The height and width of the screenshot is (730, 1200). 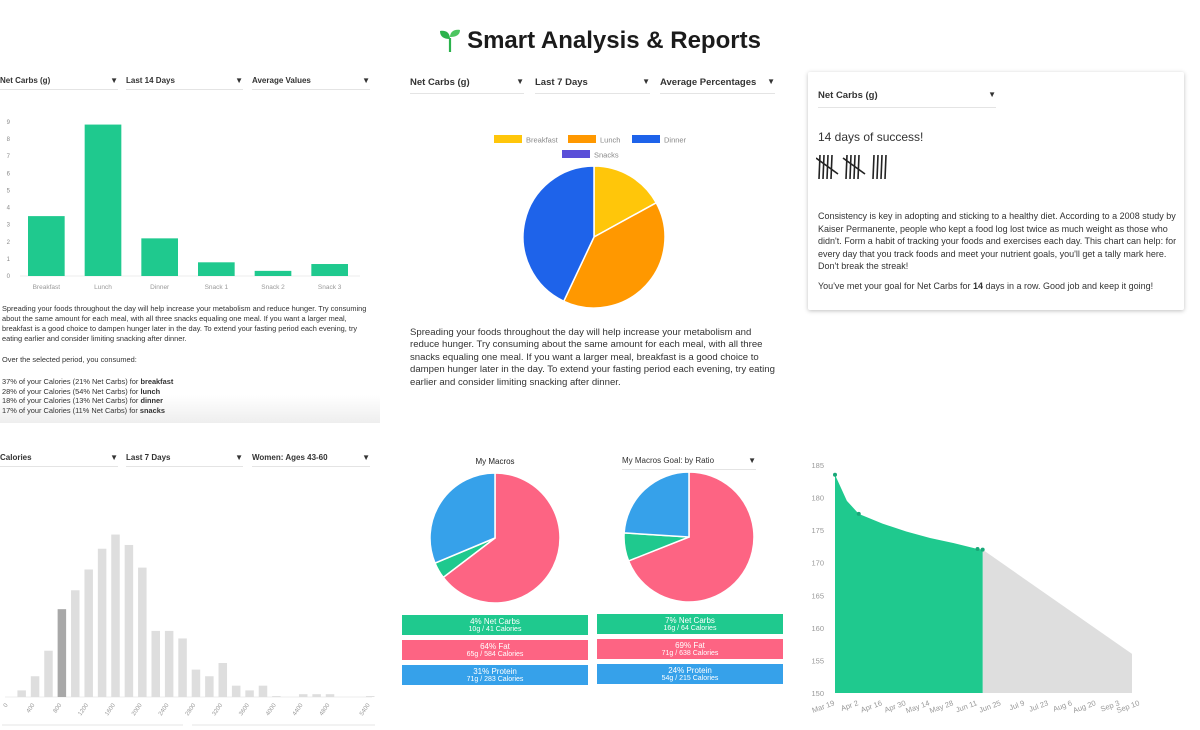 I want to click on x-tick-label: 400, so click(x=31, y=708).